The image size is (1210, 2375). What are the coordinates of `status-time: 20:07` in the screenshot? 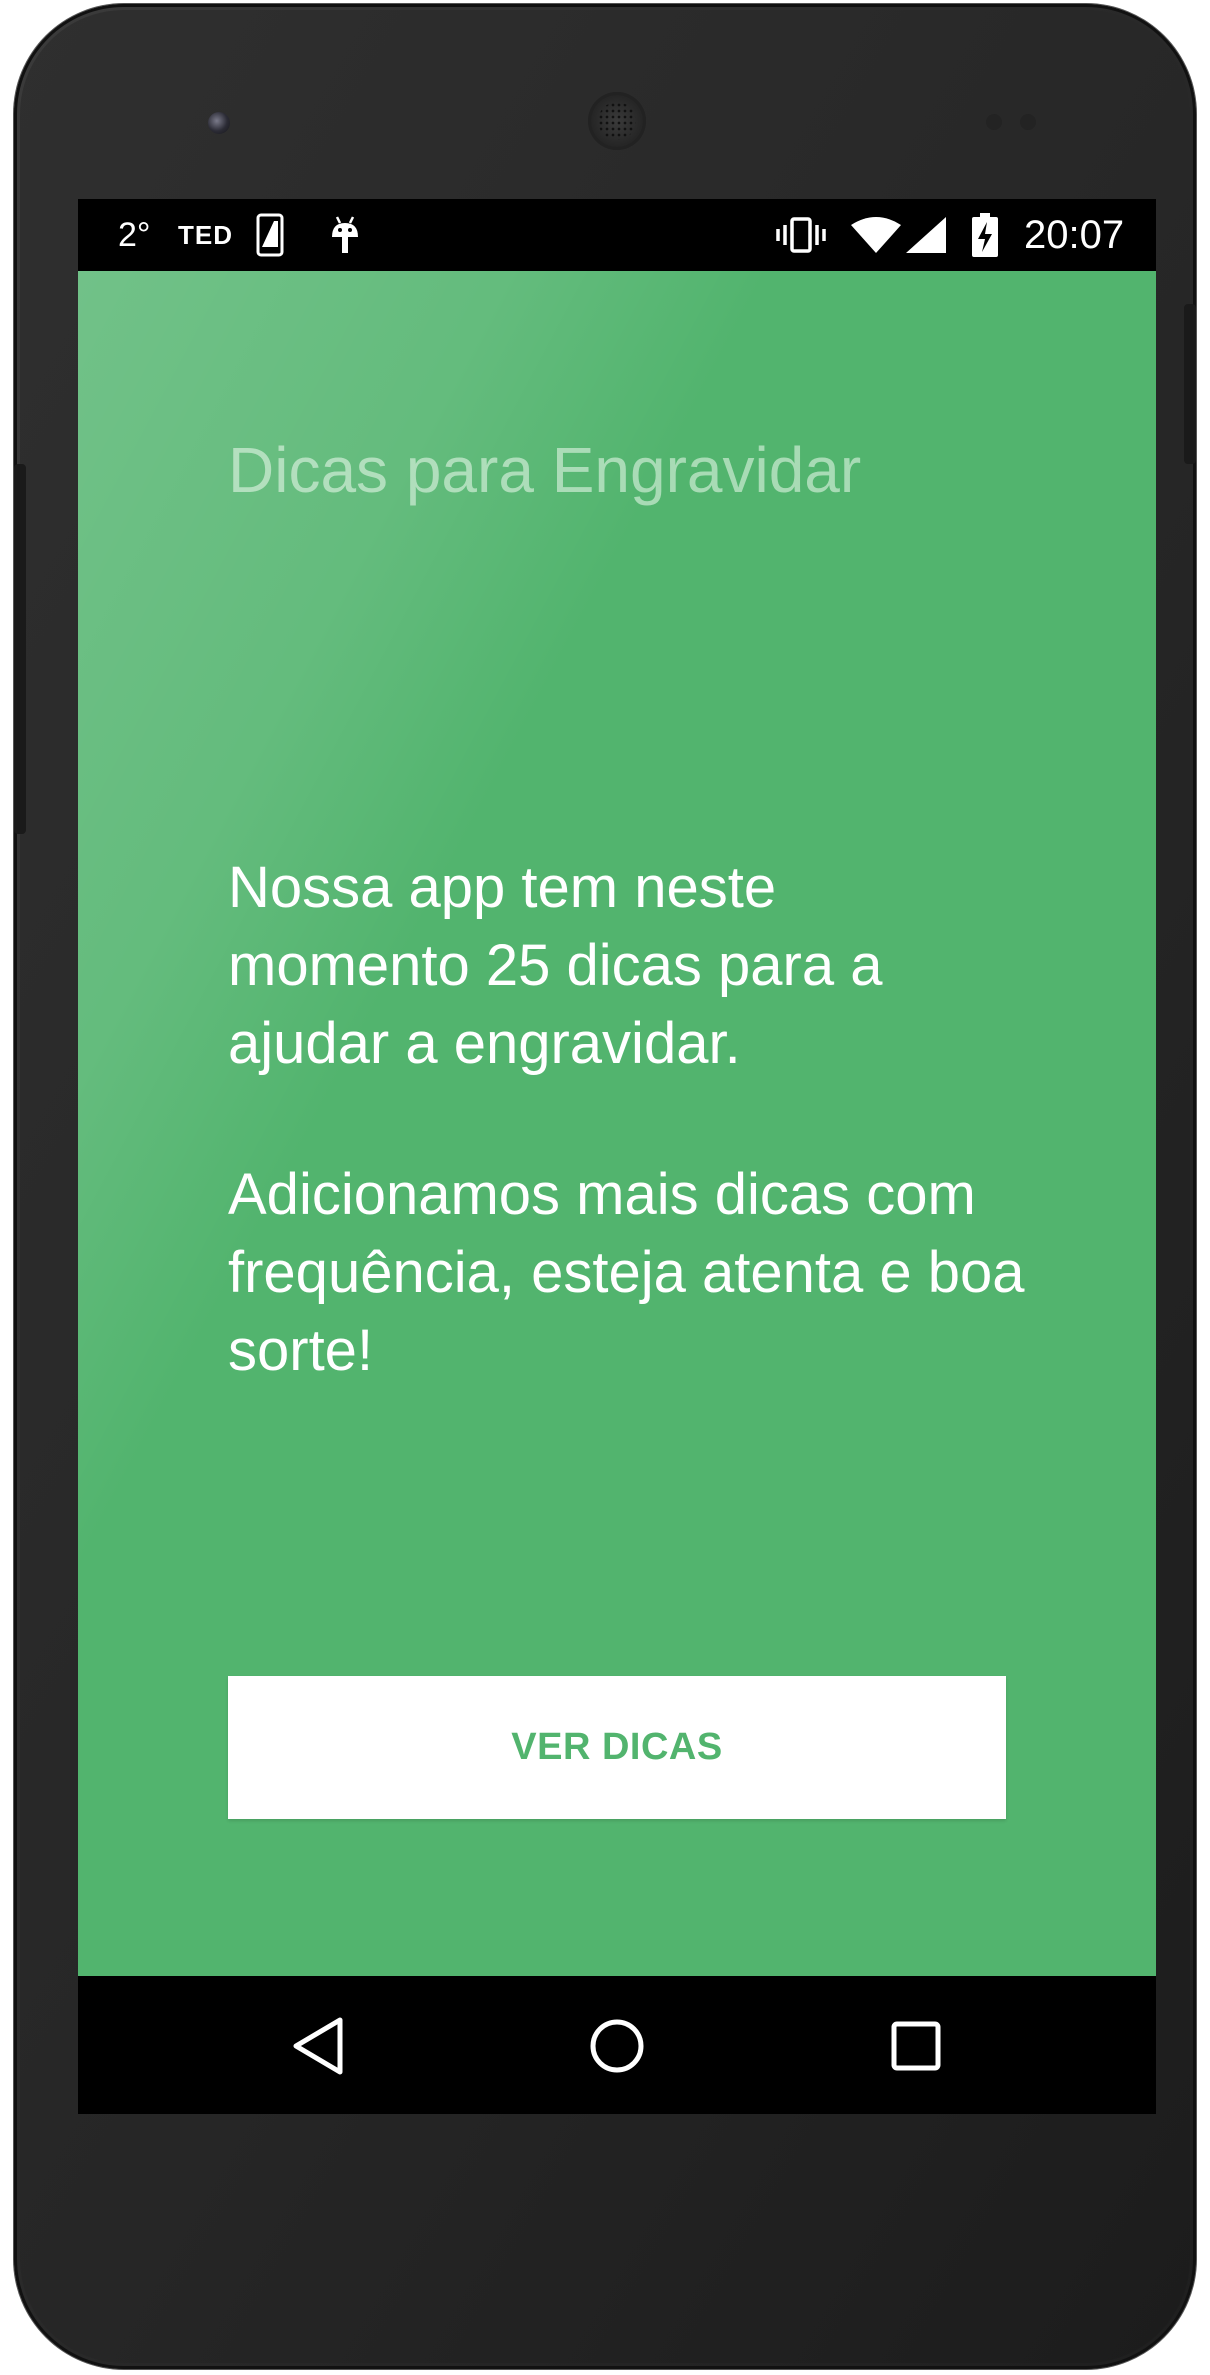 It's located at (1074, 234).